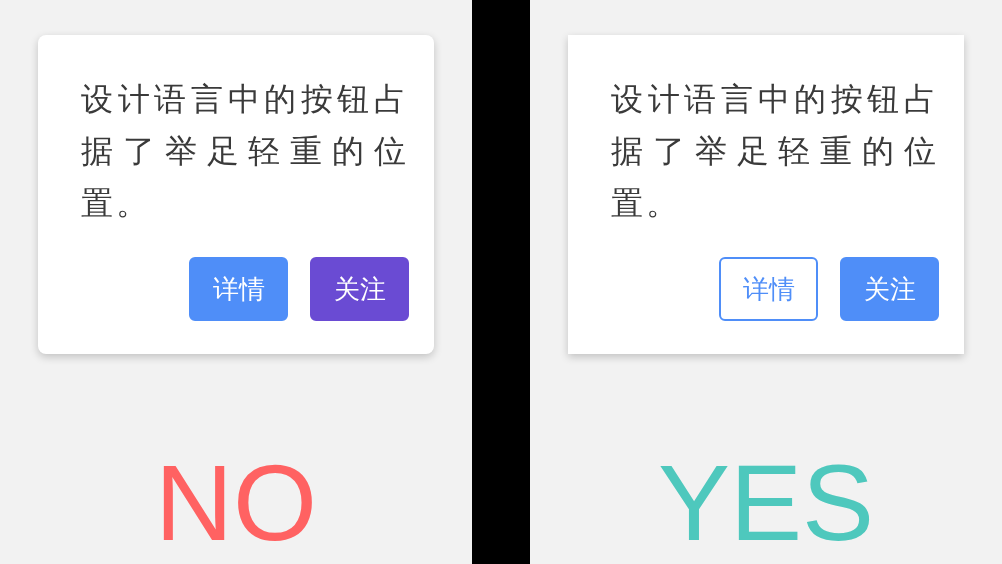 This screenshot has width=1002, height=564. What do you see at coordinates (766, 503) in the screenshot?
I see `verdict-label: YES` at bounding box center [766, 503].